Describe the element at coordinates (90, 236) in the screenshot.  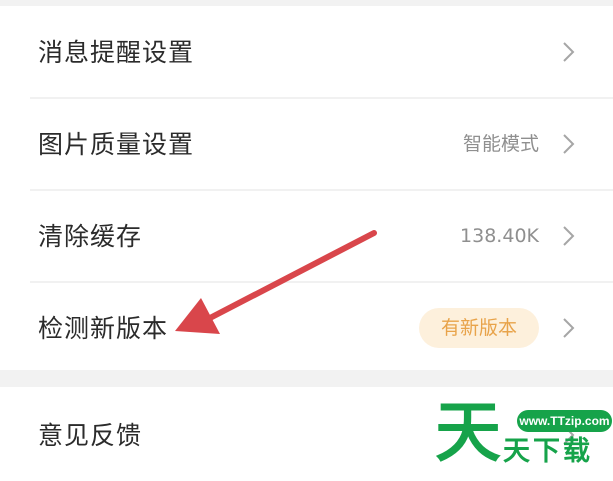
I see `settings-item-label: 清除缓存` at that location.